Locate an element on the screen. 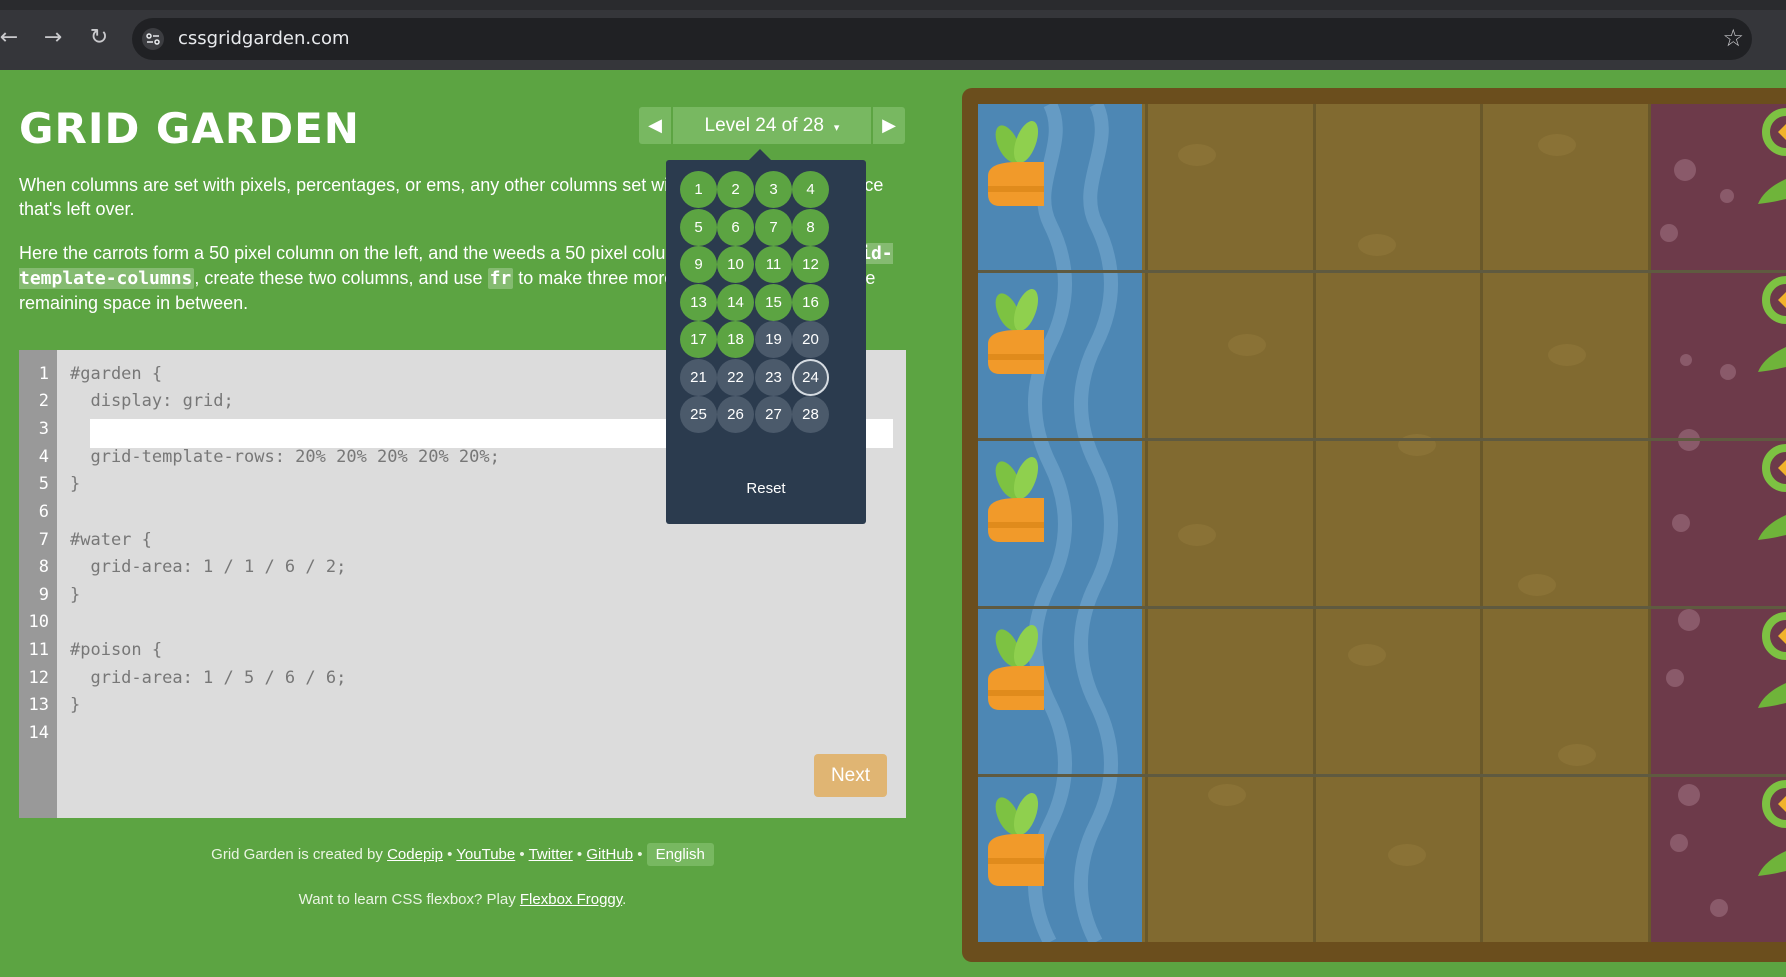 This screenshot has width=1786, height=977. previous-level-button: ◀ is located at coordinates (655, 125).